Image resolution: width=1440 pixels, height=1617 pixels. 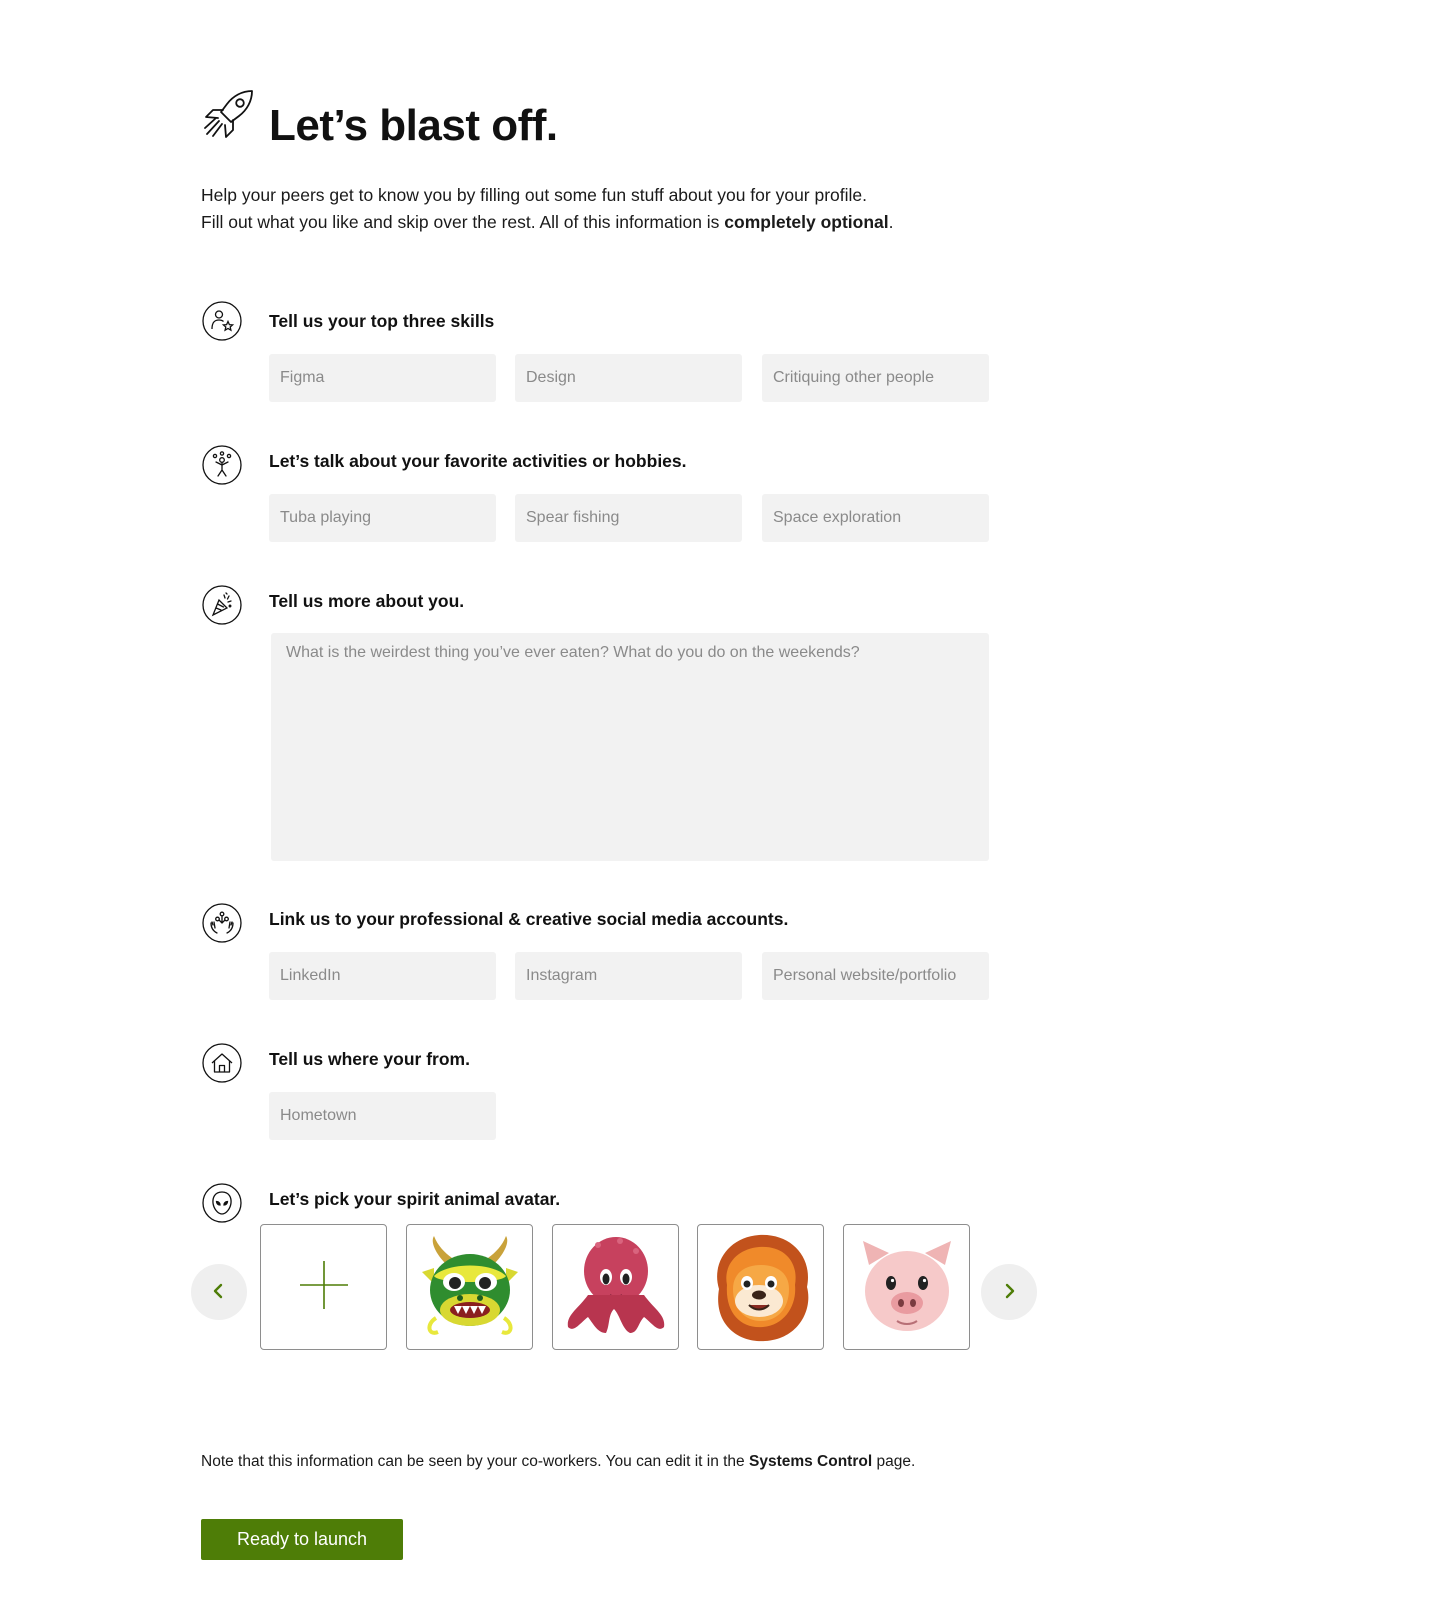 I want to click on instagram-input, so click(x=628, y=976).